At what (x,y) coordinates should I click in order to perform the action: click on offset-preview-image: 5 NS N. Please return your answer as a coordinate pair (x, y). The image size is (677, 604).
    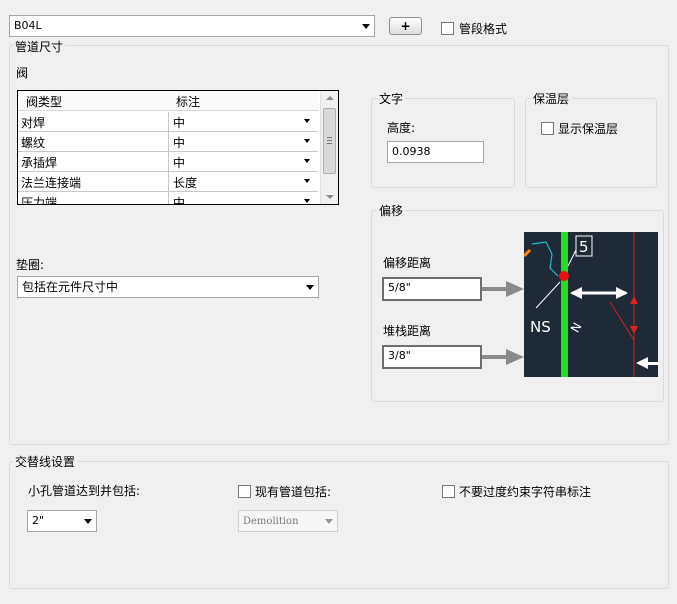
    Looking at the image, I should click on (591, 304).